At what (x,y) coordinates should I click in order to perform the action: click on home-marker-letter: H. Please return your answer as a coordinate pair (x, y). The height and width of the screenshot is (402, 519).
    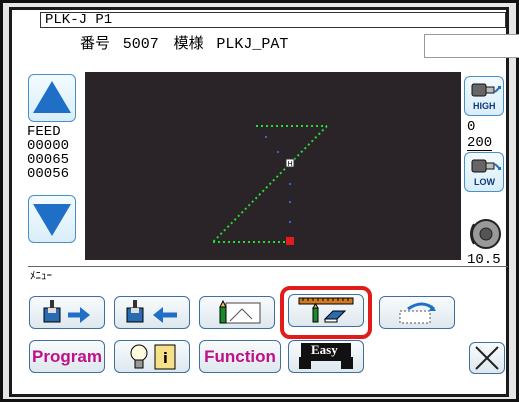
    Looking at the image, I should click on (290, 164).